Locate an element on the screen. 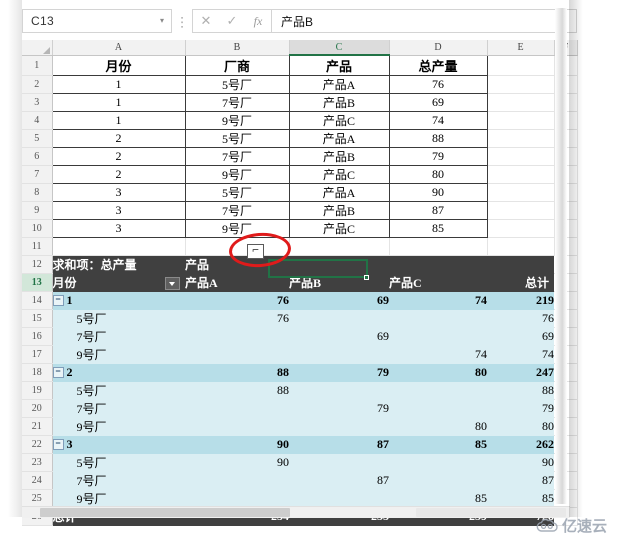 The width and height of the screenshot is (617, 544). horizontal-scrollbar-thumb is located at coordinates (165, 512).